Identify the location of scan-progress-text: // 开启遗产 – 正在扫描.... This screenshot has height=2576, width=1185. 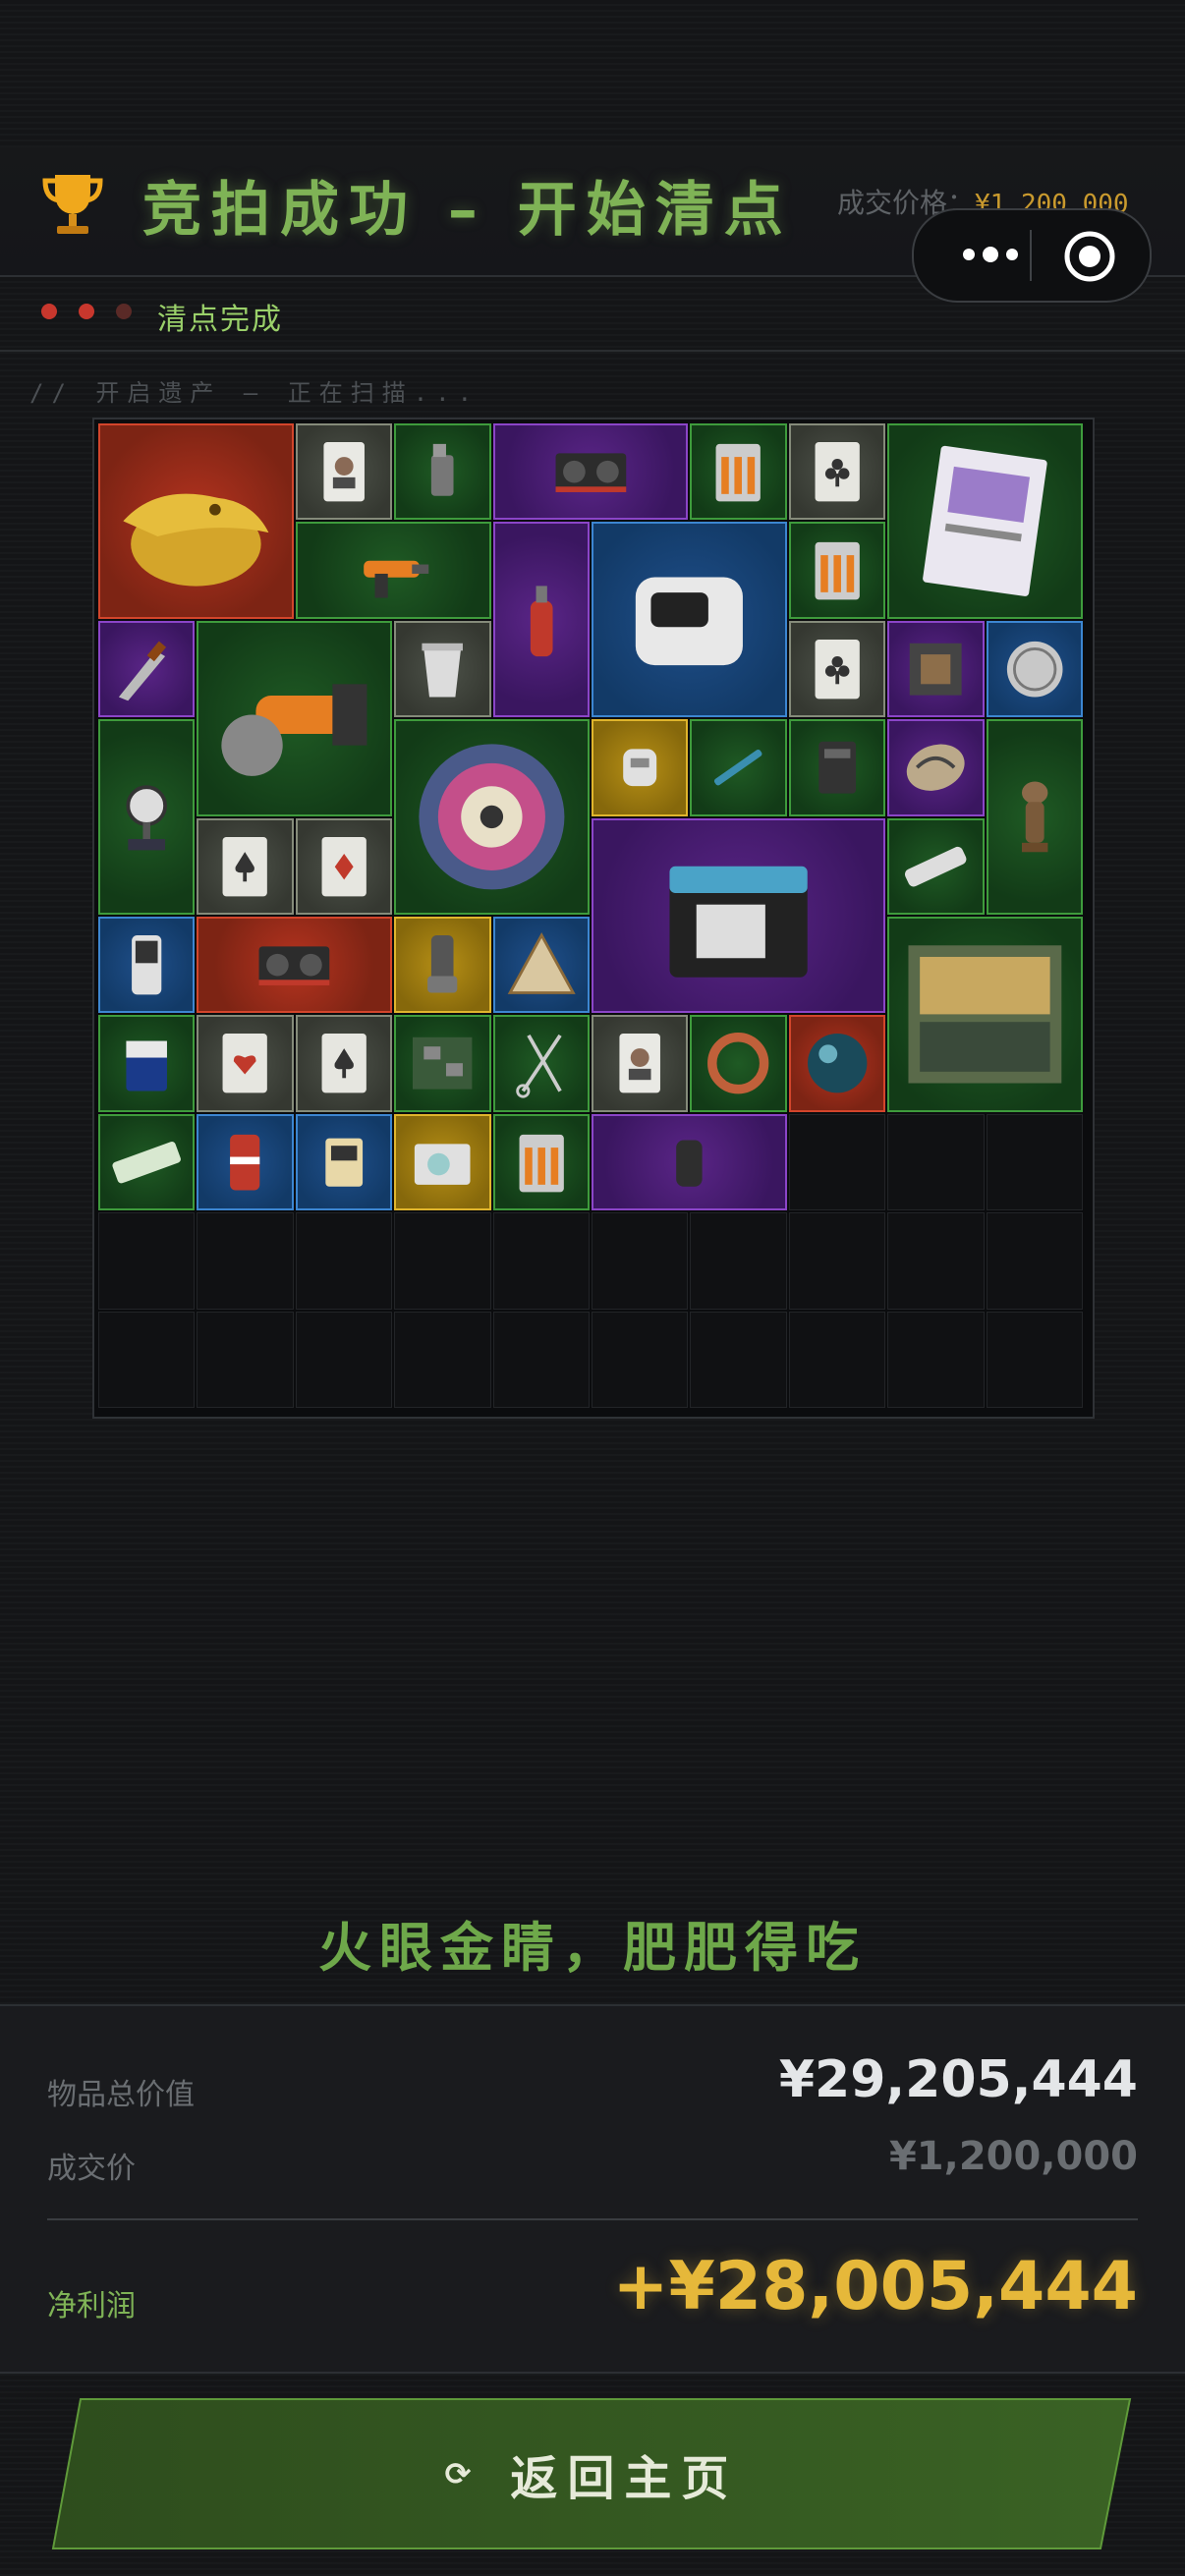
(255, 393).